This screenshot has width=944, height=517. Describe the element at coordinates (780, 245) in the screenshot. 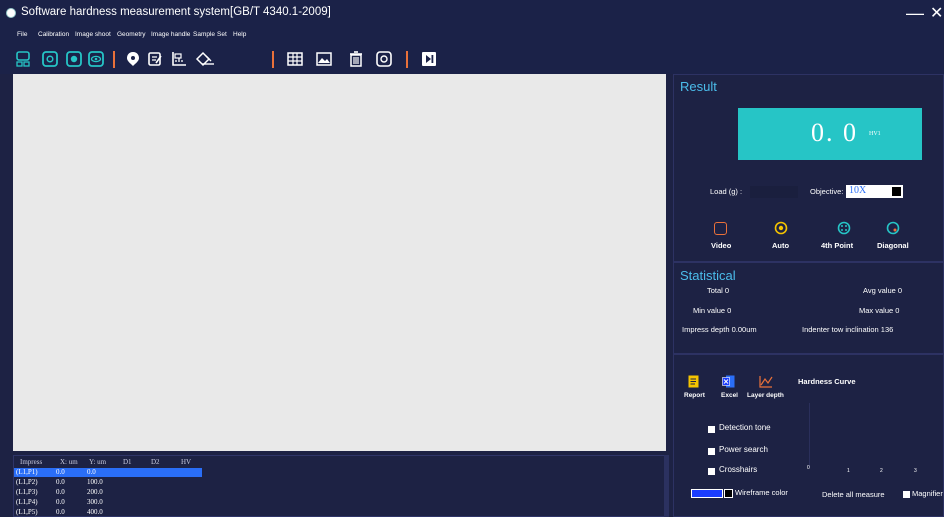

I see `mode-auto-label: Auto` at that location.